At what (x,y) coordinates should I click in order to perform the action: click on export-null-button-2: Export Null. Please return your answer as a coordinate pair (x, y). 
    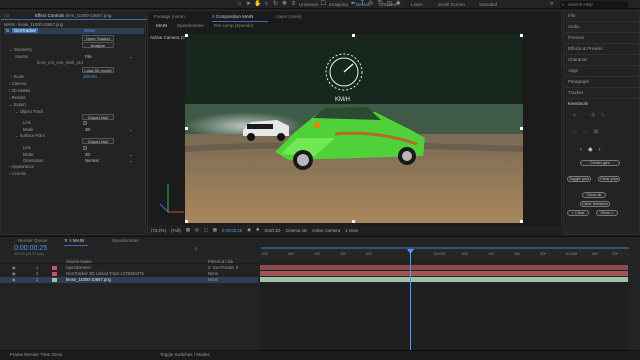
    Looking at the image, I should click on (98, 141).